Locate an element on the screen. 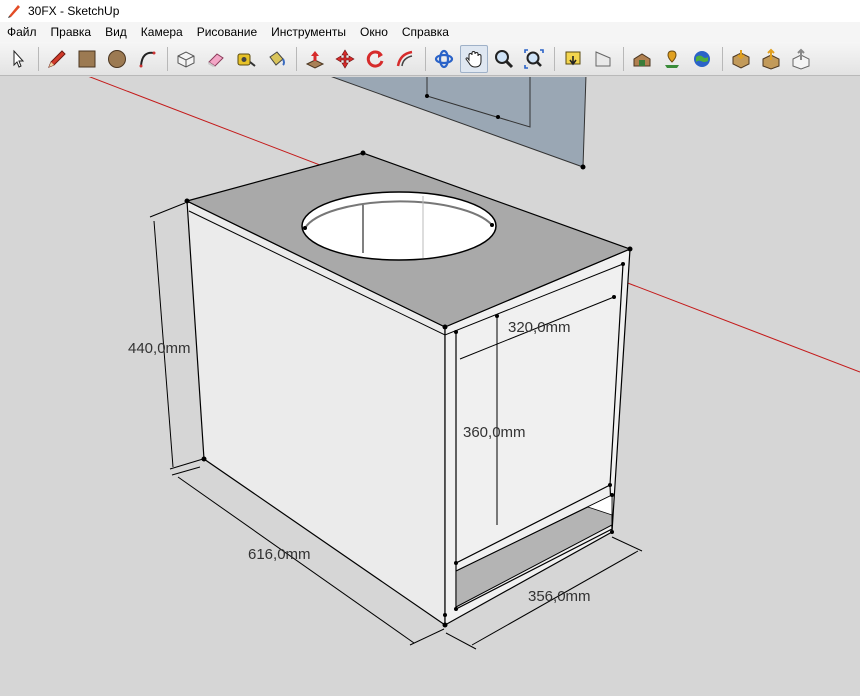 The width and height of the screenshot is (860, 696). paint-bucket-tool-button is located at coordinates (276, 59).